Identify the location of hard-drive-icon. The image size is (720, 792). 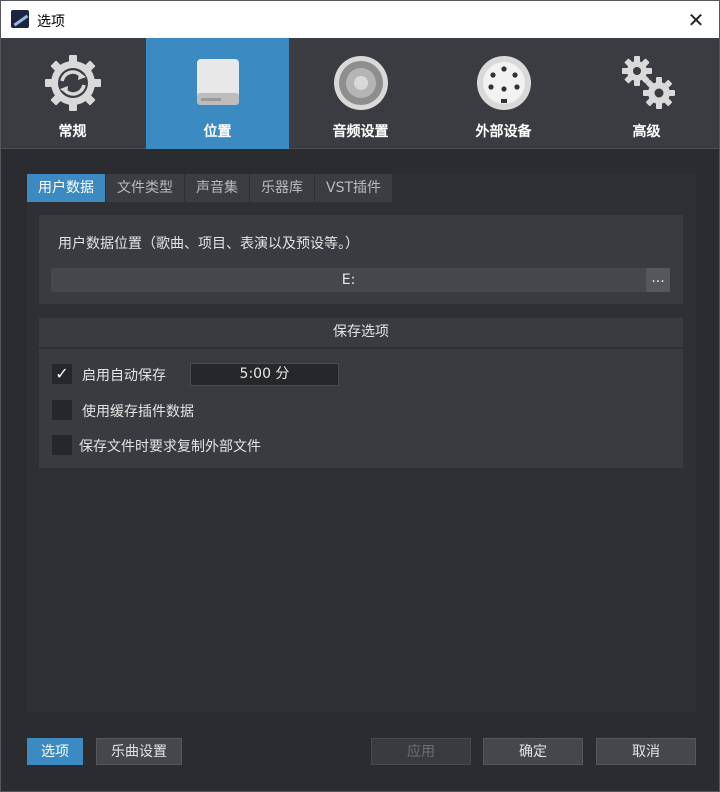
(218, 82).